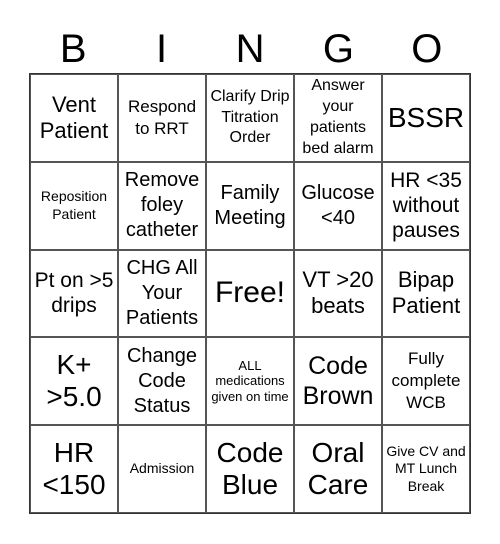  I want to click on bingo-cell: Family Meeting, so click(250, 205).